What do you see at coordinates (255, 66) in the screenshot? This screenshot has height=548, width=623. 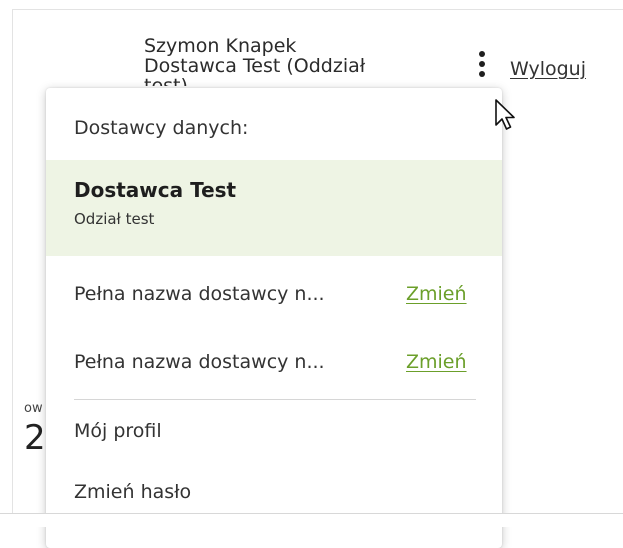 I see `user-company: Dostawca Test (Oddział` at bounding box center [255, 66].